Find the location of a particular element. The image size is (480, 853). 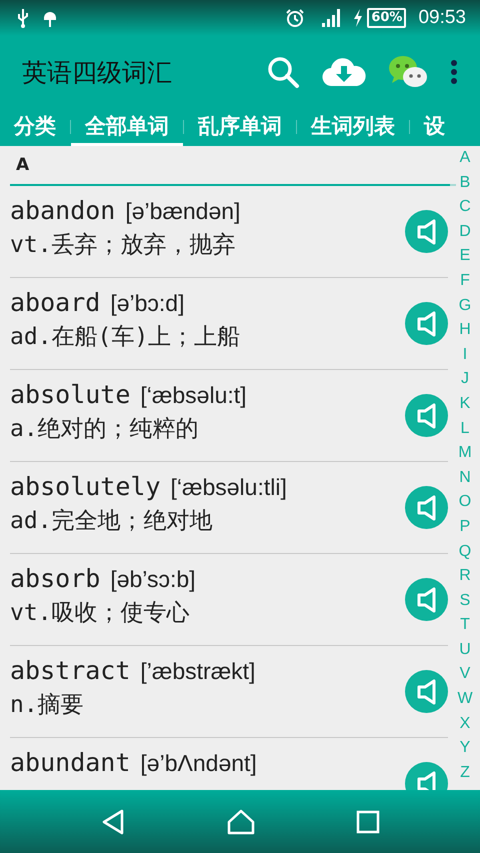

word-text: absolute is located at coordinates (70, 394).